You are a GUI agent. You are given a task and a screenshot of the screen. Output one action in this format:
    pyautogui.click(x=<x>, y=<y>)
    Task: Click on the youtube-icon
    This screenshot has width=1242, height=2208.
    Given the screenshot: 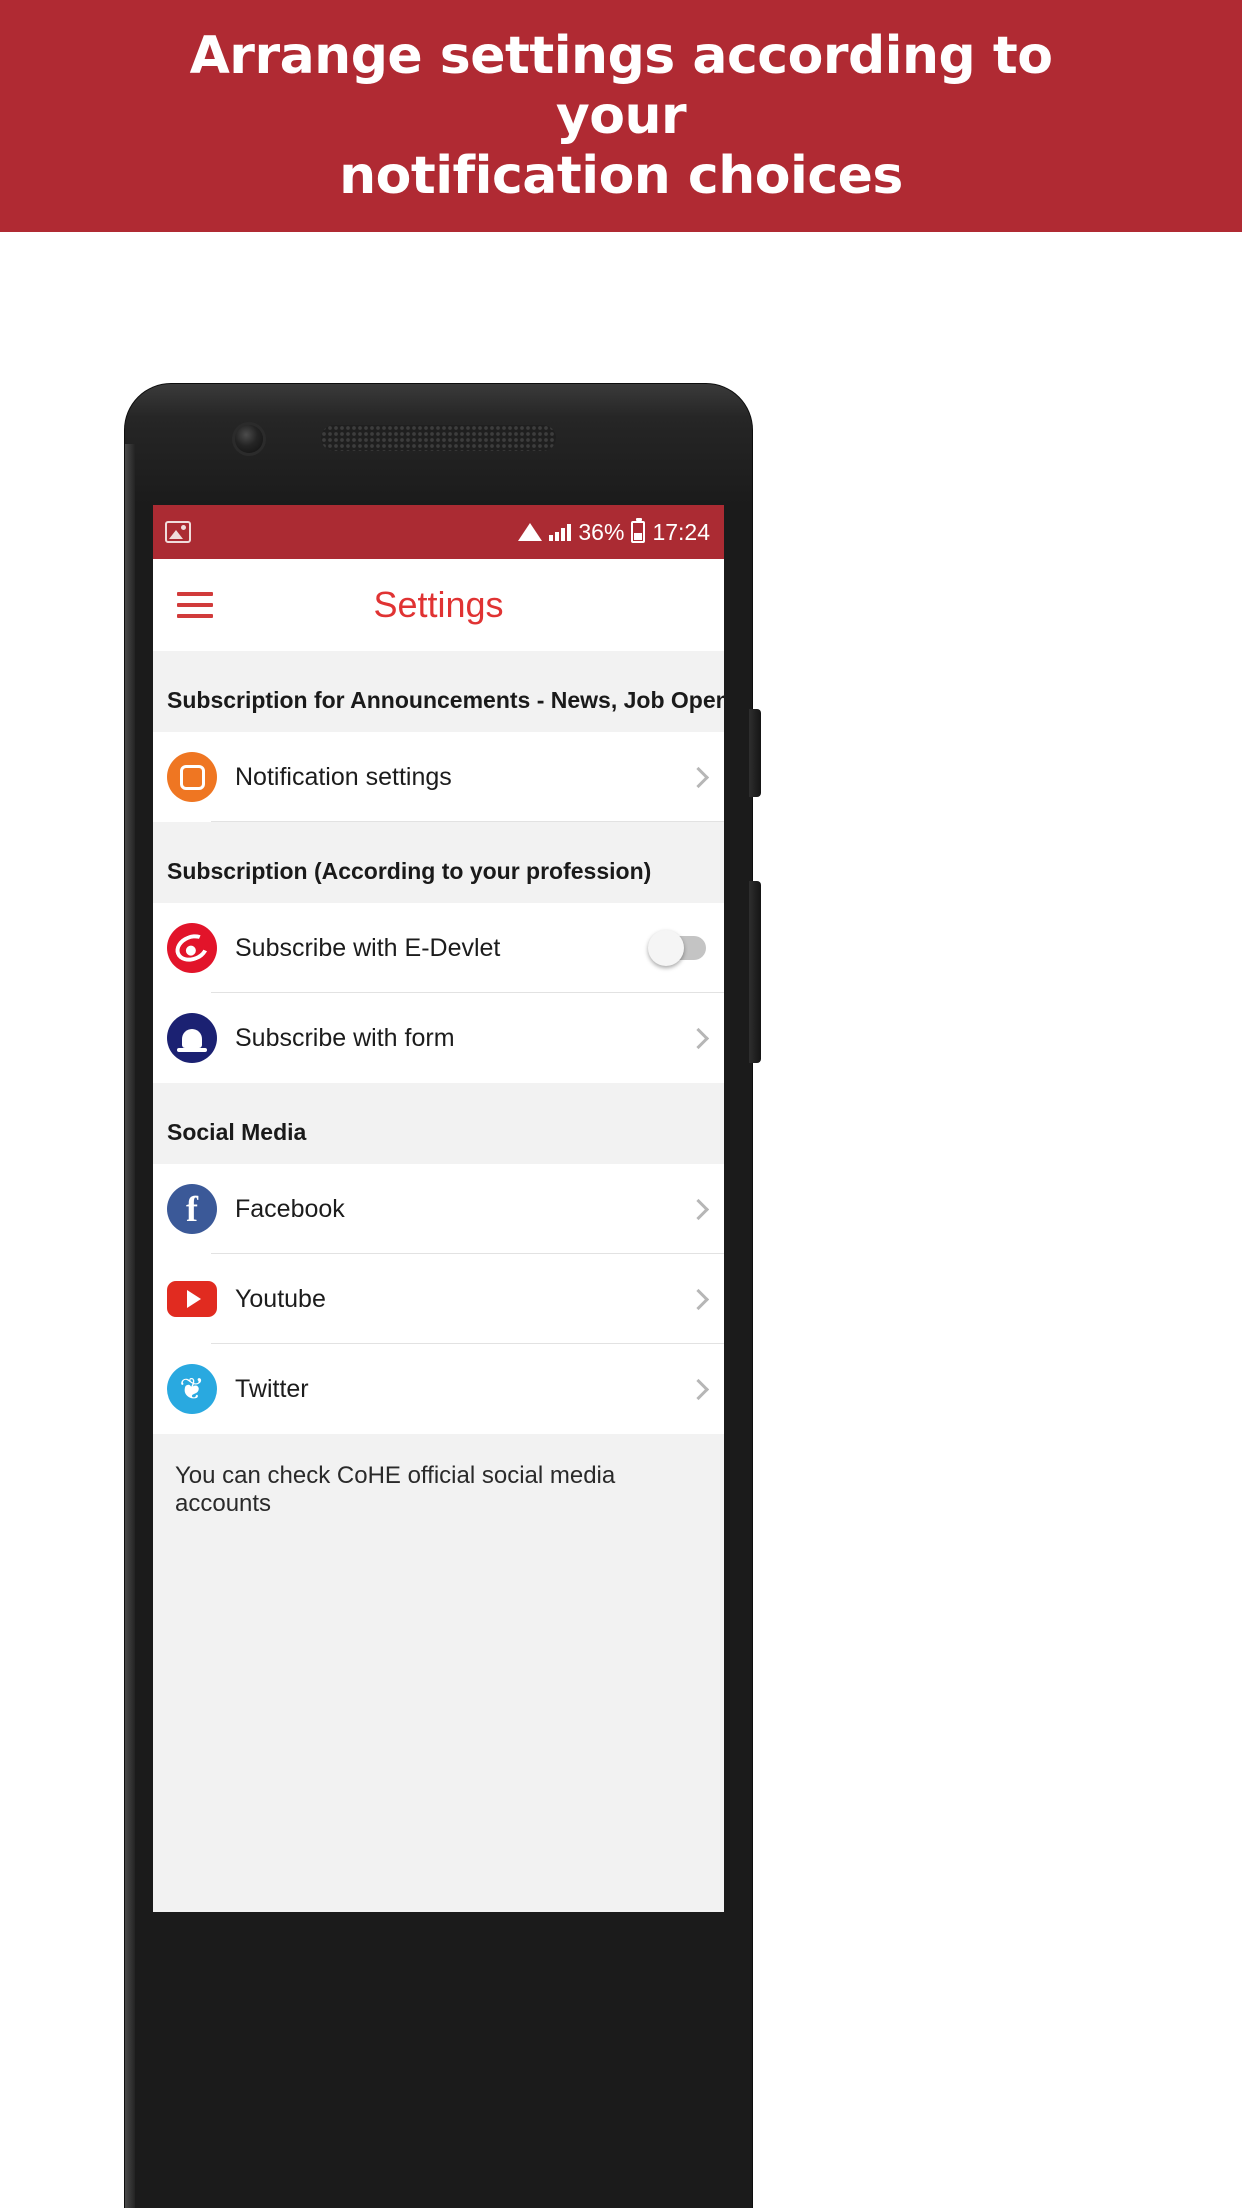 What is the action you would take?
    pyautogui.click(x=192, y=1299)
    